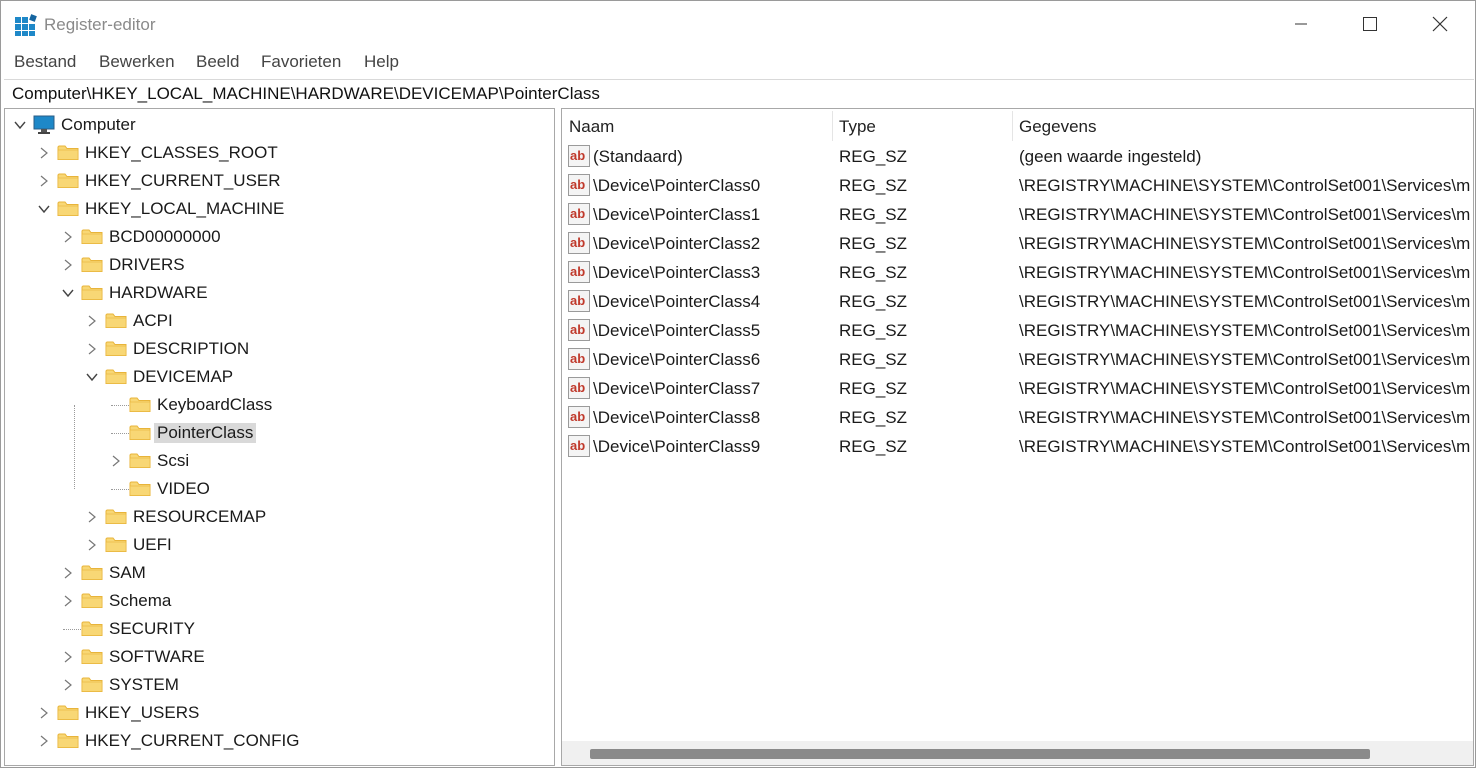 This screenshot has width=1476, height=768. What do you see at coordinates (98, 125) in the screenshot?
I see `tree-node-label: Computer` at bounding box center [98, 125].